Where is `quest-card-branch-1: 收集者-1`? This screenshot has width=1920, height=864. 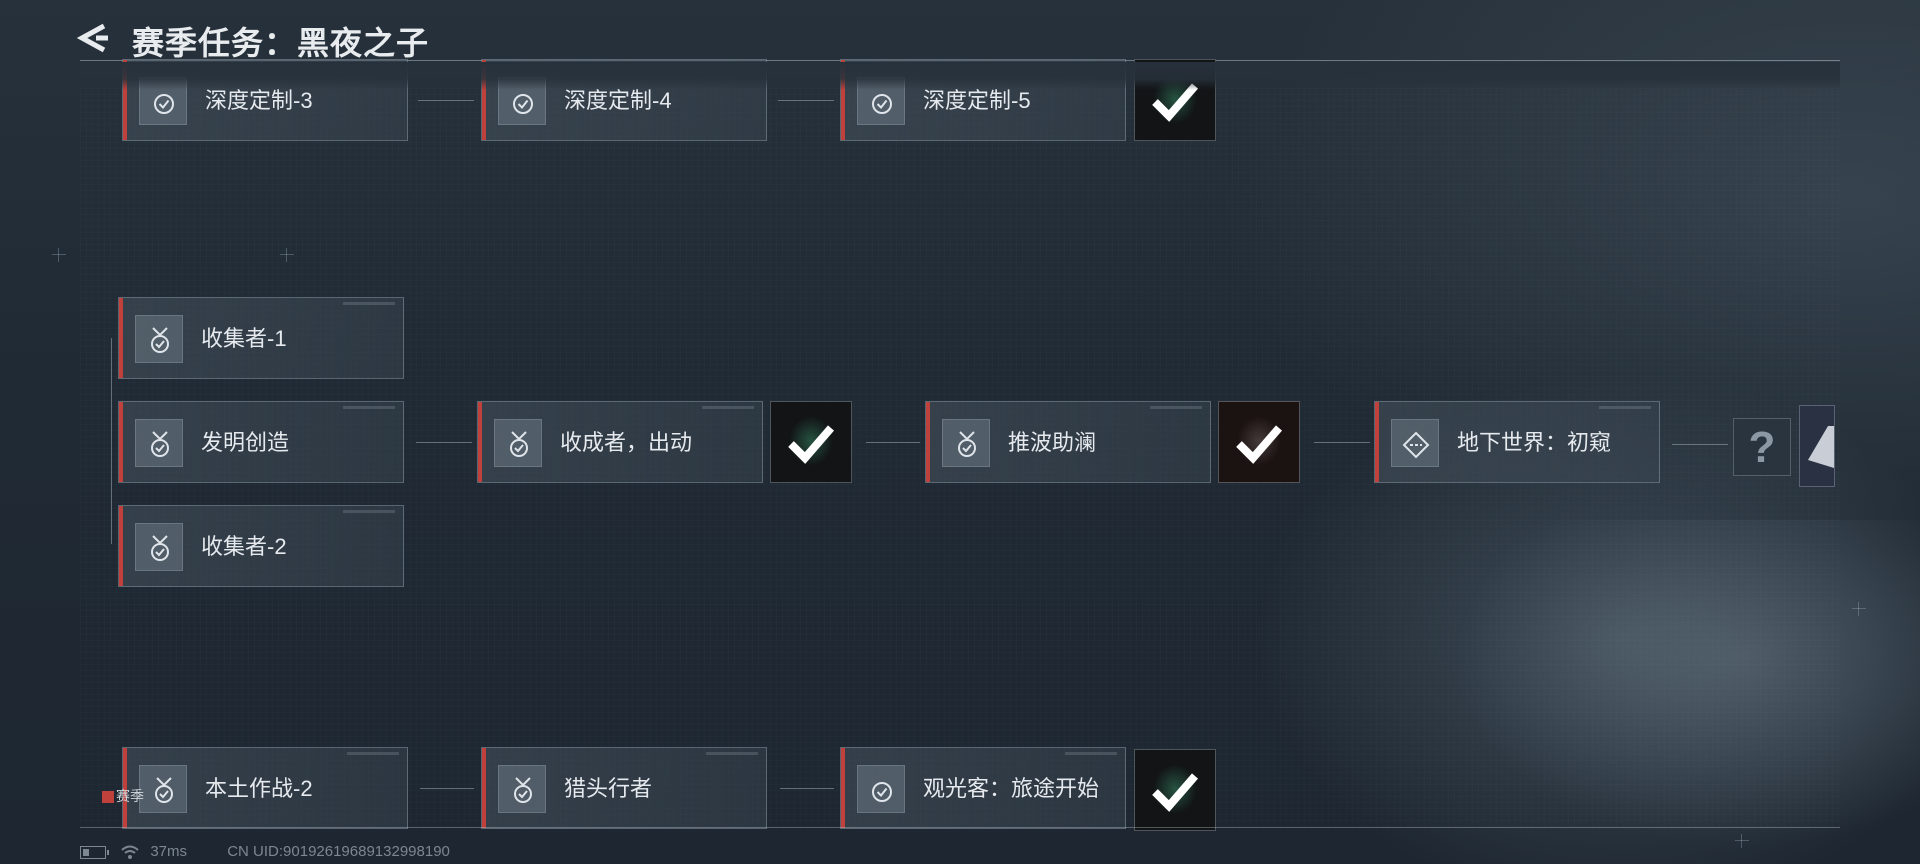 quest-card-branch-1: 收集者-1 is located at coordinates (261, 338).